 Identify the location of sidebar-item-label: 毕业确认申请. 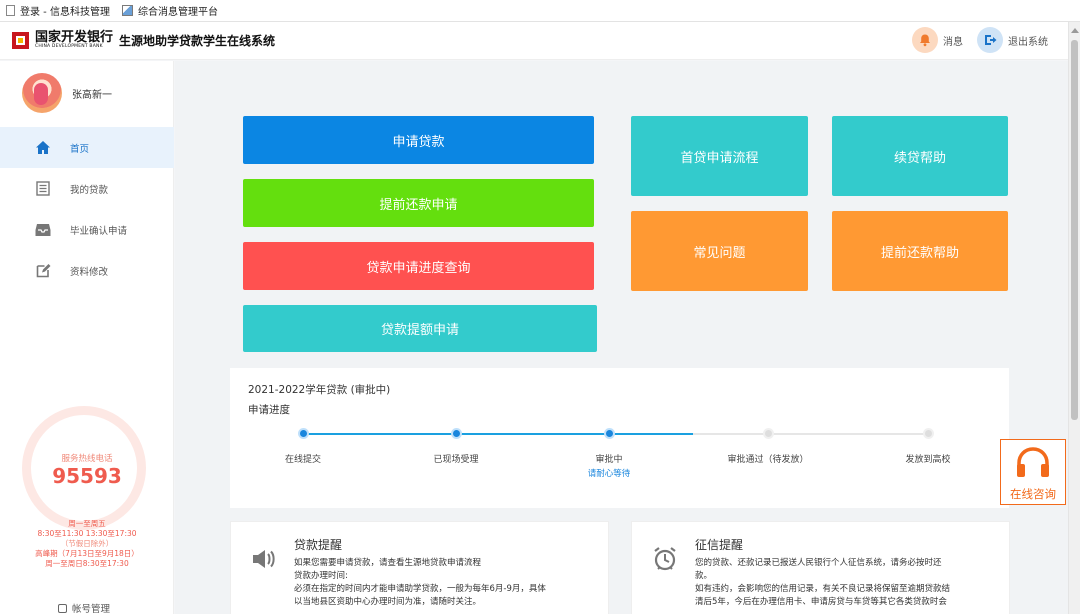
(99, 231).